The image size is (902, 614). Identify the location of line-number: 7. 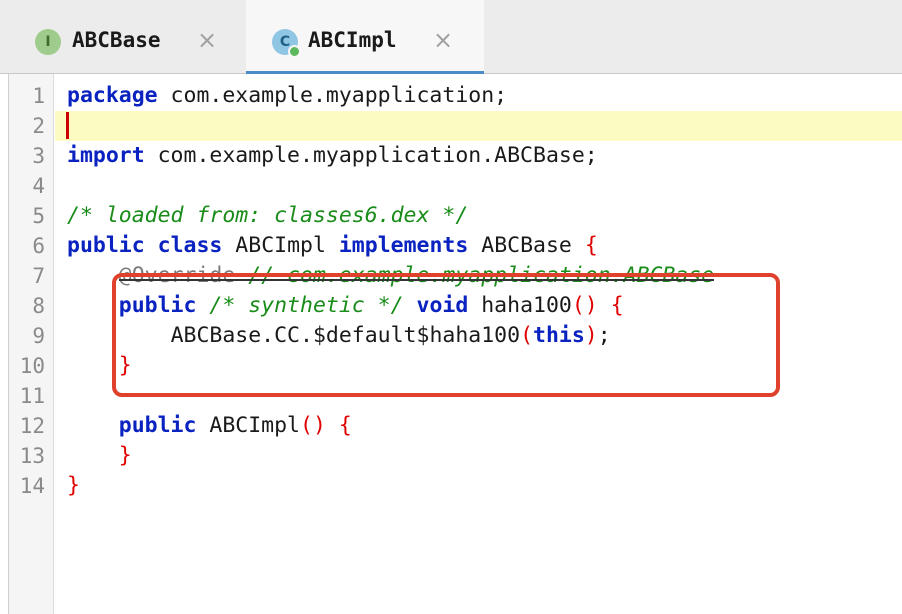
(38, 276).